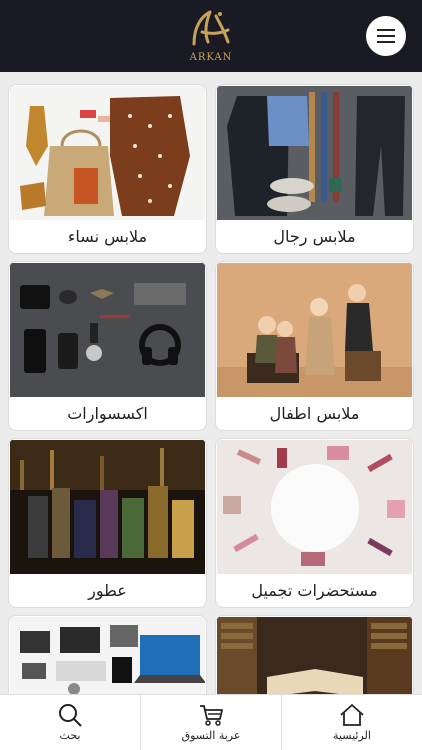  I want to click on logo-text: ARKAN, so click(211, 57).